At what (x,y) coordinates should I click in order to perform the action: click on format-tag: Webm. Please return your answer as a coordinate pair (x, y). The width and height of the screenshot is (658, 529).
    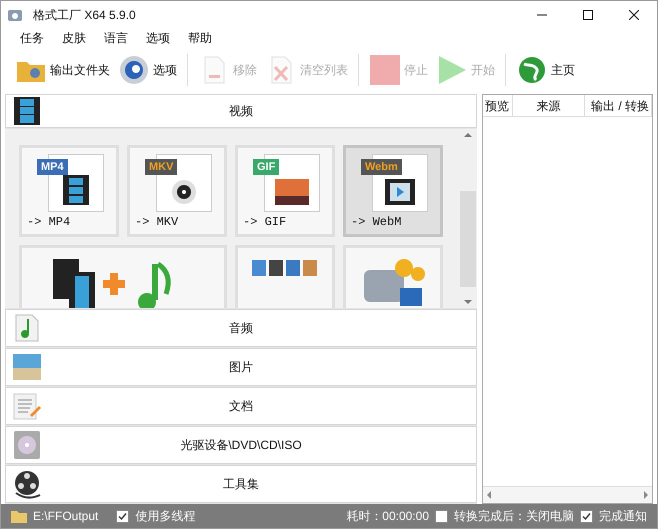
    Looking at the image, I should click on (381, 167).